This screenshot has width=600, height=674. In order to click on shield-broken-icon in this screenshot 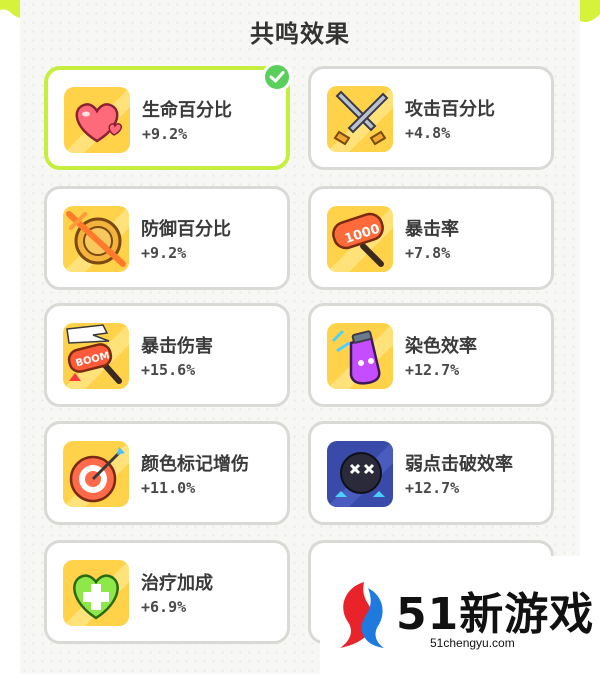, I will do `click(96, 239)`.